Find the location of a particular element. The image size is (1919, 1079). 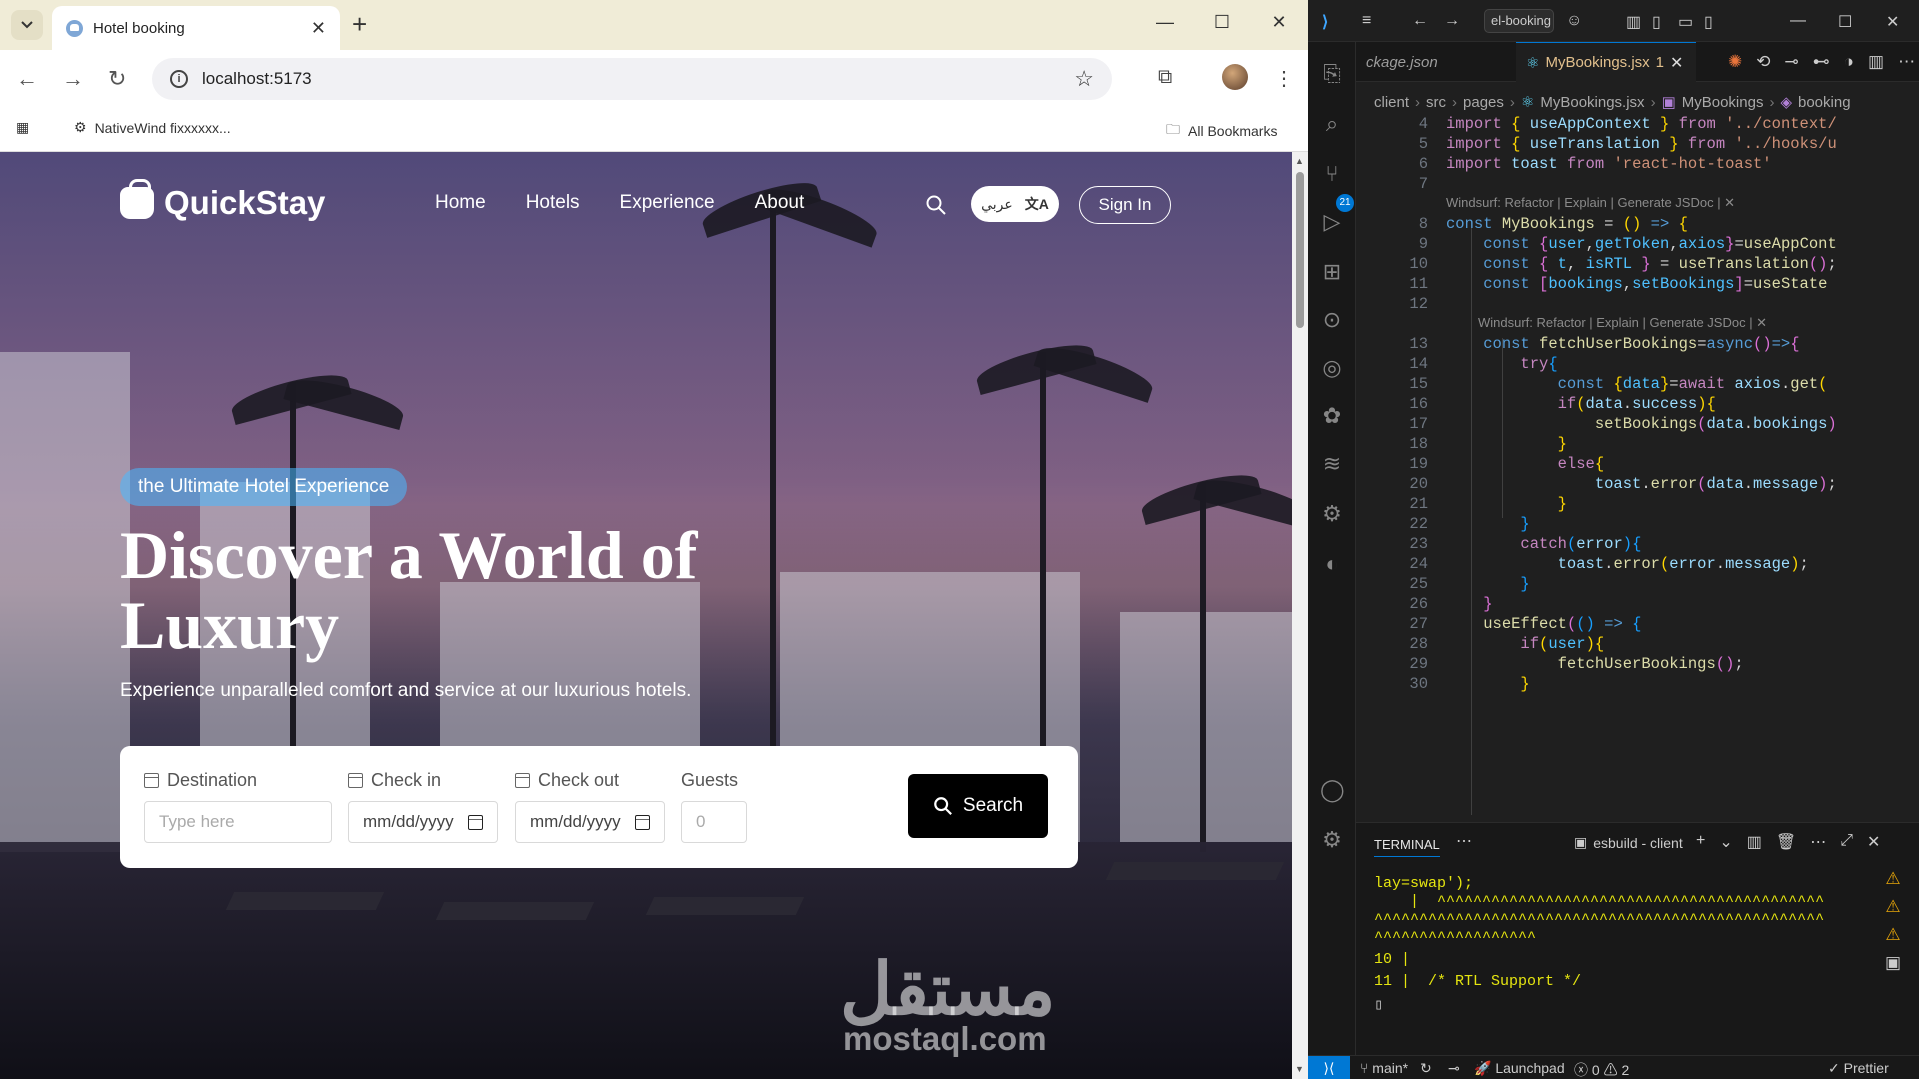

scroll-up-icon: ▲ is located at coordinates (1299, 161).